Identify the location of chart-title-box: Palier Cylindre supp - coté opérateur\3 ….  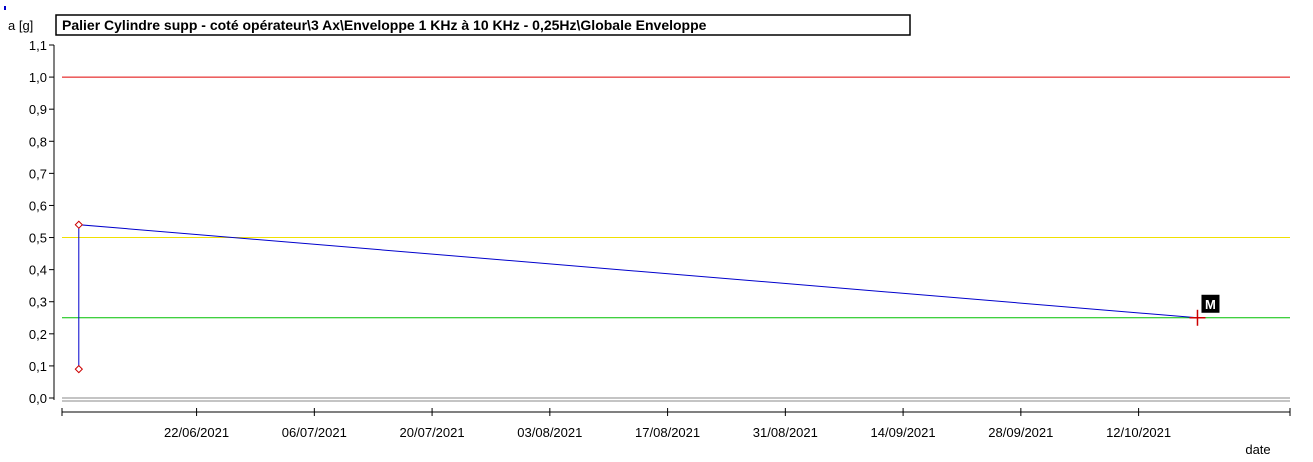
(483, 25).